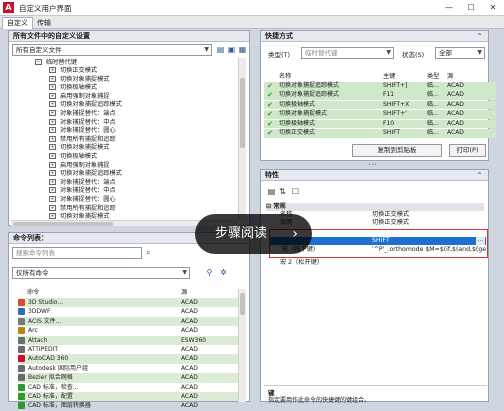  What do you see at coordinates (128, 378) in the screenshot?
I see `command-row: Bezier 拟合网格 ACAD` at bounding box center [128, 378].